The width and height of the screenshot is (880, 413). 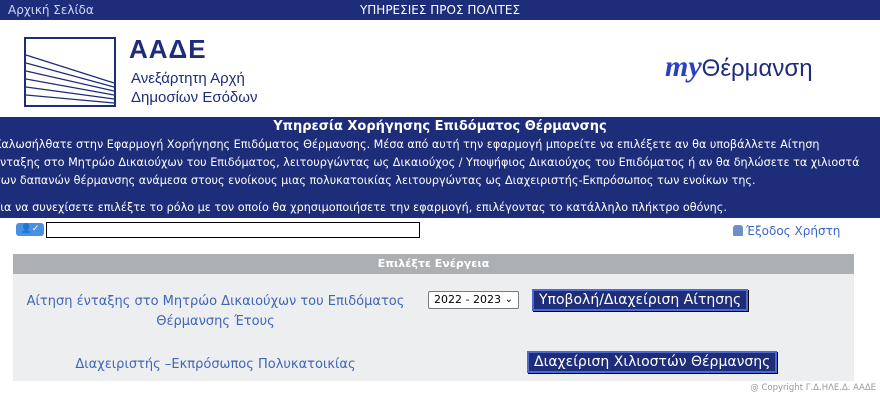 What do you see at coordinates (440, 231) in the screenshot?
I see `user-row: 👤✓ Έξοδος Χρήστη` at bounding box center [440, 231].